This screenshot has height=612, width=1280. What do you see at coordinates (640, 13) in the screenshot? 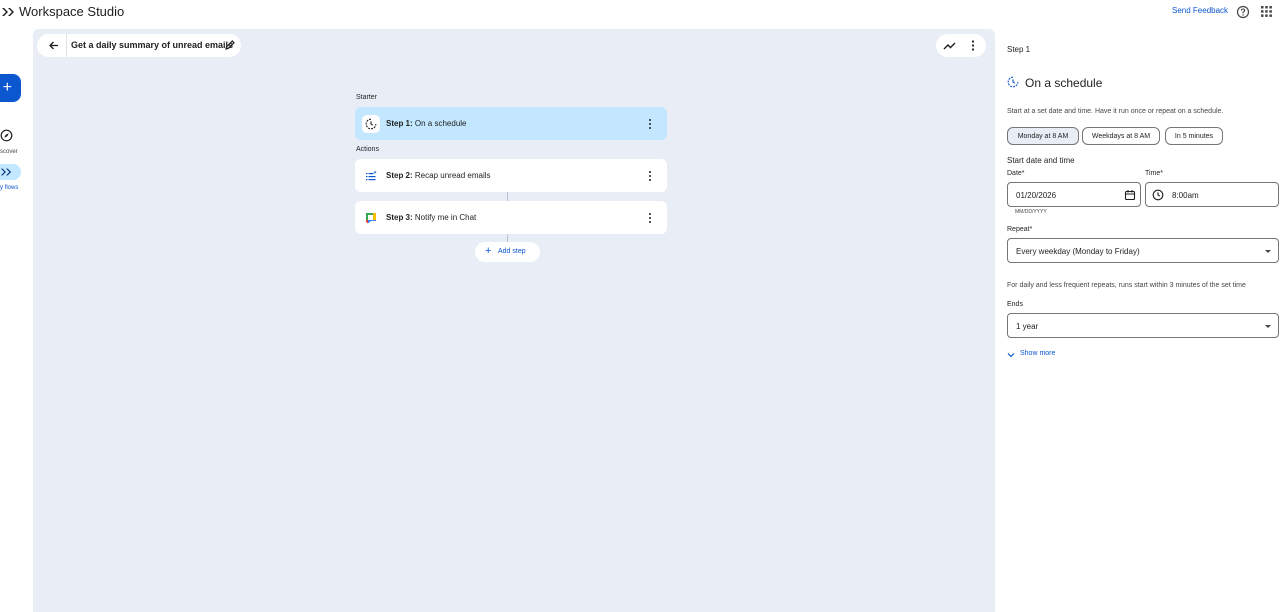
I see `top-bar: Workspace Studio Send Feedback` at bounding box center [640, 13].